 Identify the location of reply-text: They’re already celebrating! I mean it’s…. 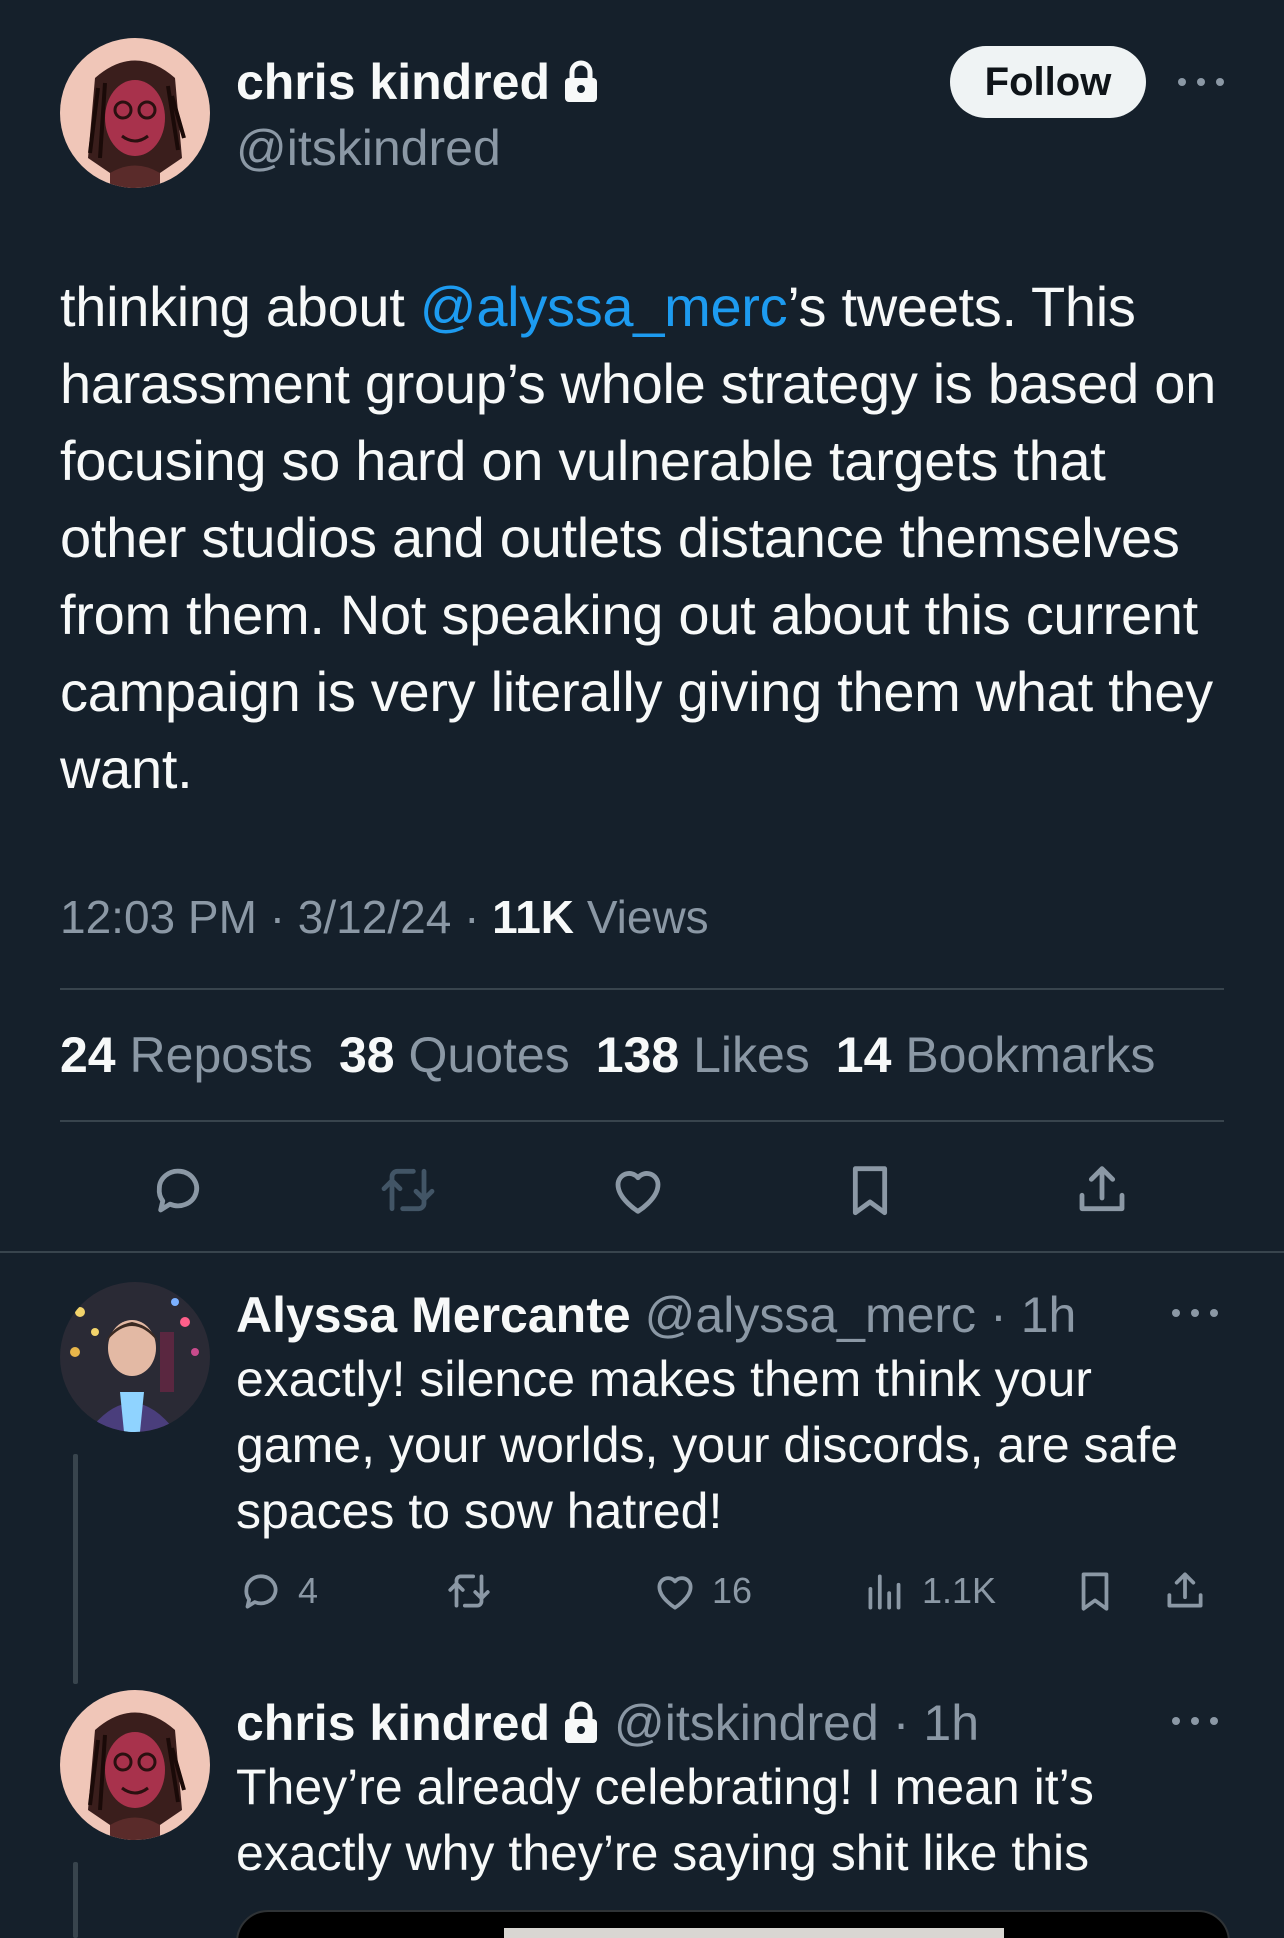
(665, 1820).